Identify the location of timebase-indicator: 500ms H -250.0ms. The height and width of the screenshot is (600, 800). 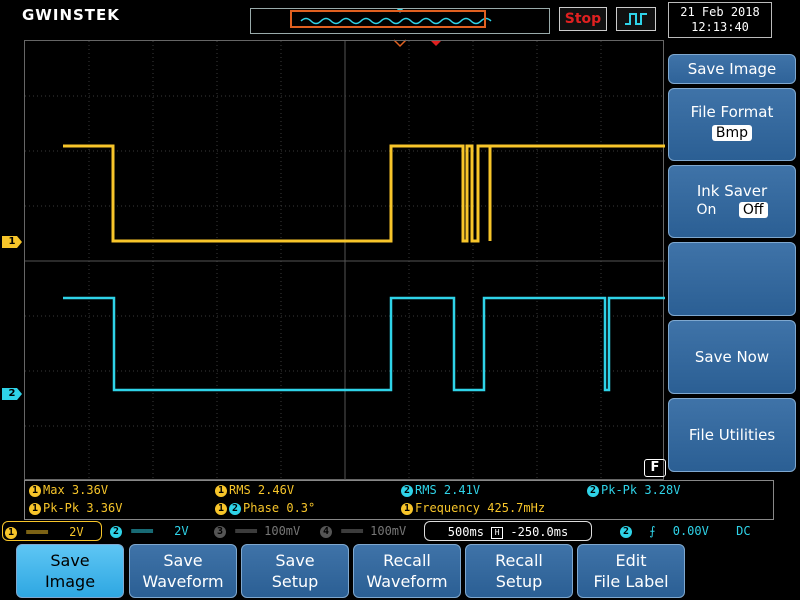
(508, 531).